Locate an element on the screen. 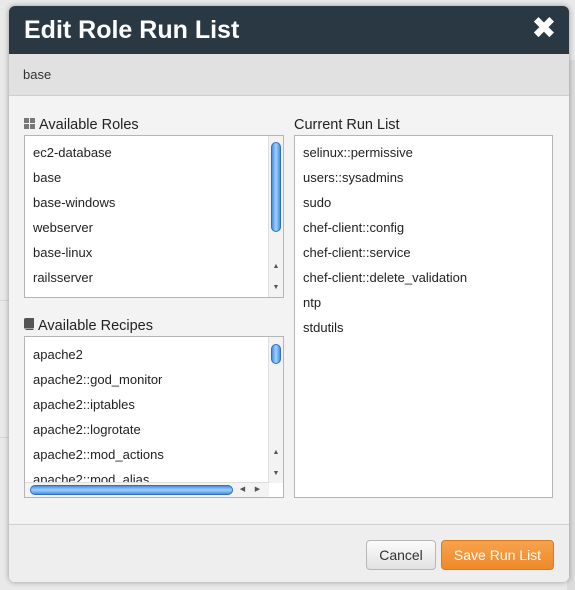 This screenshot has width=575, height=590. available-roles-heading: Available Roles is located at coordinates (81, 125).